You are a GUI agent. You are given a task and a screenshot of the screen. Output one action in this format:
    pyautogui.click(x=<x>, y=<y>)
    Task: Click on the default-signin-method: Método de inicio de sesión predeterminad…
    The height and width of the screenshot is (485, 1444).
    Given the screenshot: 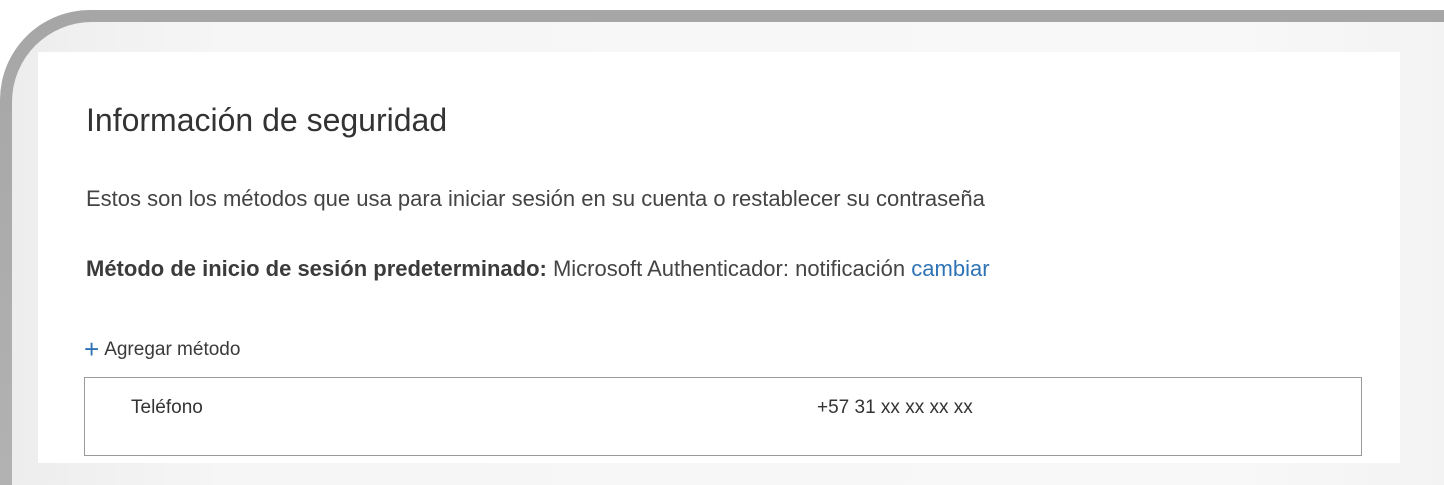 What is the action you would take?
    pyautogui.click(x=538, y=269)
    